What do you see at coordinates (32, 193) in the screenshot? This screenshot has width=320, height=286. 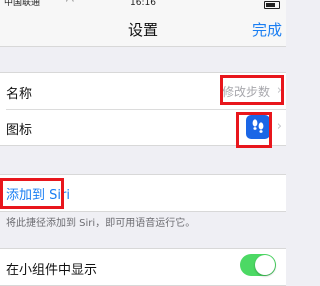 I see `add-to-siri-highlight` at bounding box center [32, 193].